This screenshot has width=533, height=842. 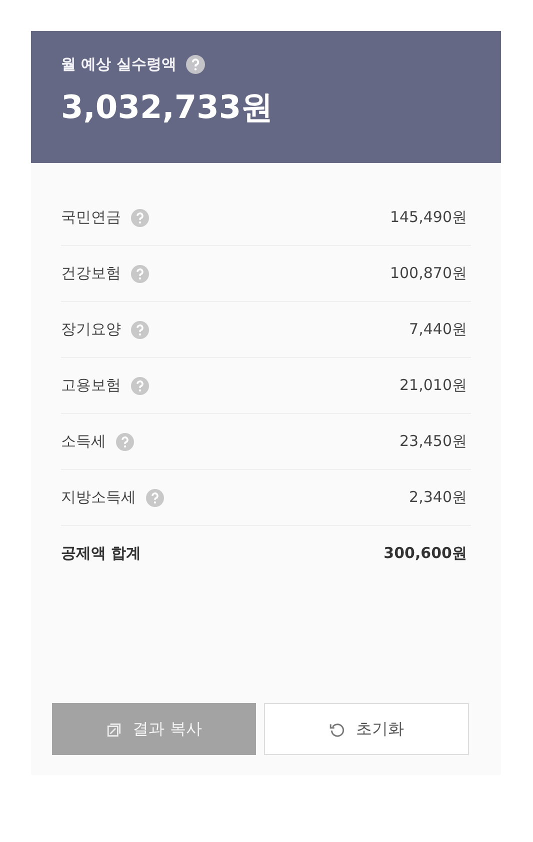 I want to click on deduction-label: 건강보험, so click(x=91, y=273).